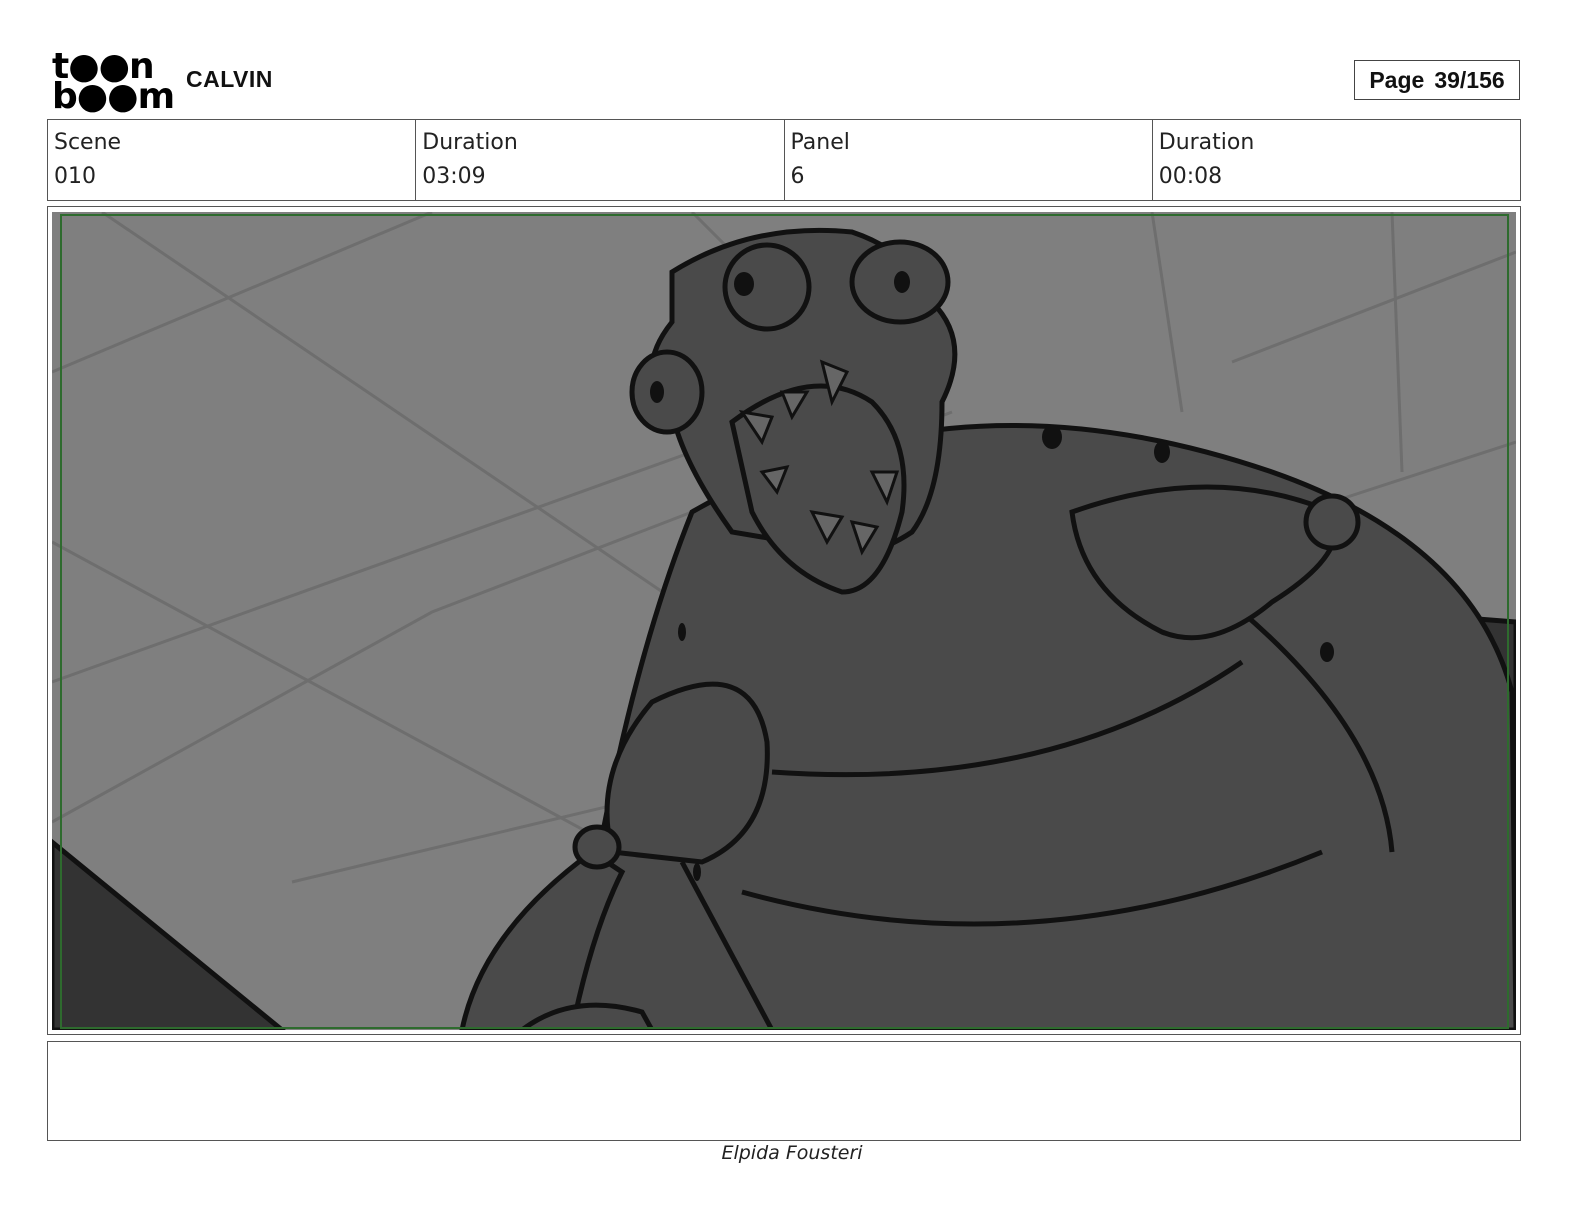 The height and width of the screenshot is (1224, 1584). I want to click on info-cell-panel: Panel 6, so click(969, 160).